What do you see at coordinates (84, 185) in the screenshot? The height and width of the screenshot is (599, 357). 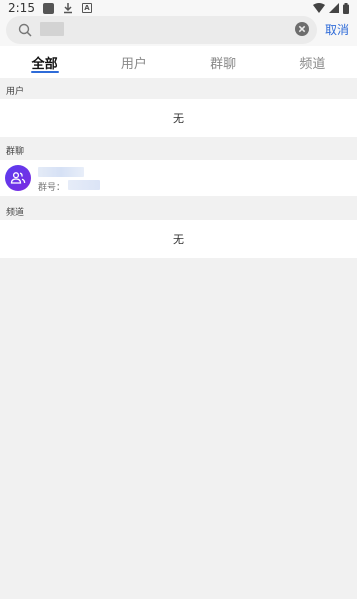 I see `group-id-value: ████` at bounding box center [84, 185].